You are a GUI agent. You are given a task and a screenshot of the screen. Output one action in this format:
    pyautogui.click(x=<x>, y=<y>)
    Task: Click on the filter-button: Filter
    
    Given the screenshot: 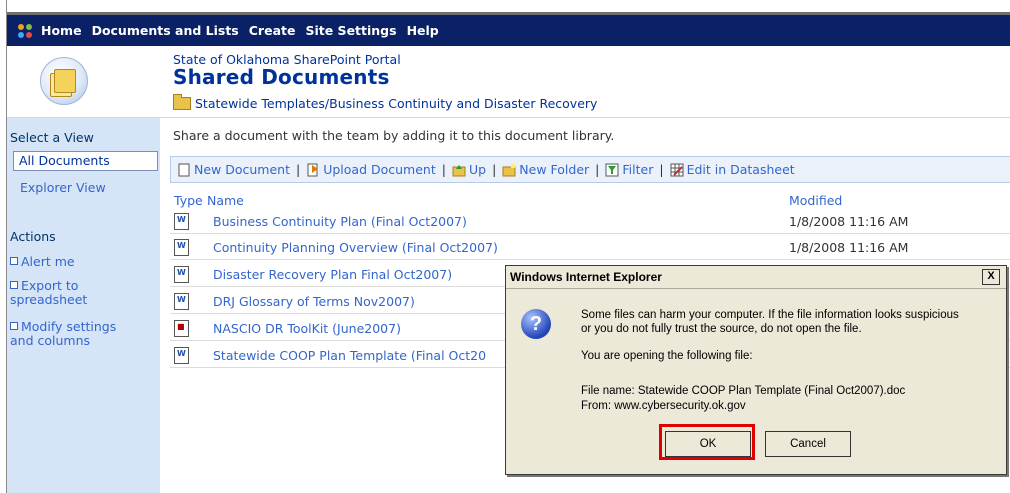 What is the action you would take?
    pyautogui.click(x=629, y=169)
    